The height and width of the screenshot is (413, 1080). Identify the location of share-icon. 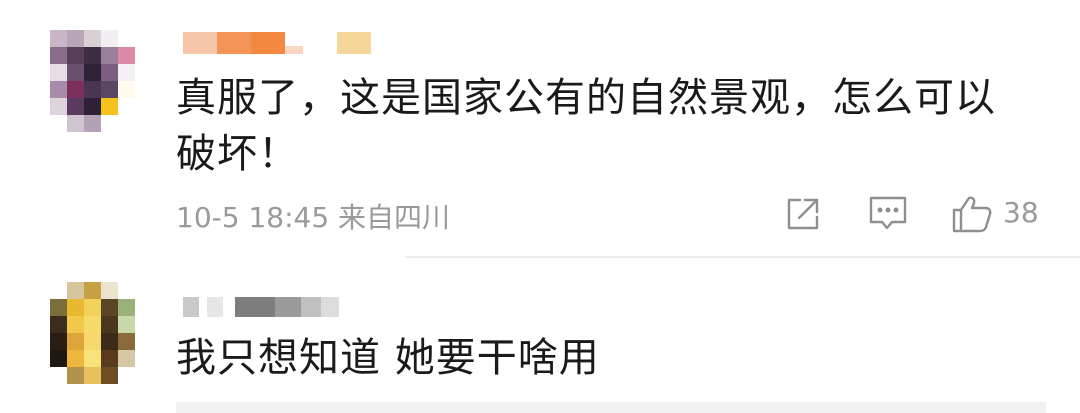
(803, 214).